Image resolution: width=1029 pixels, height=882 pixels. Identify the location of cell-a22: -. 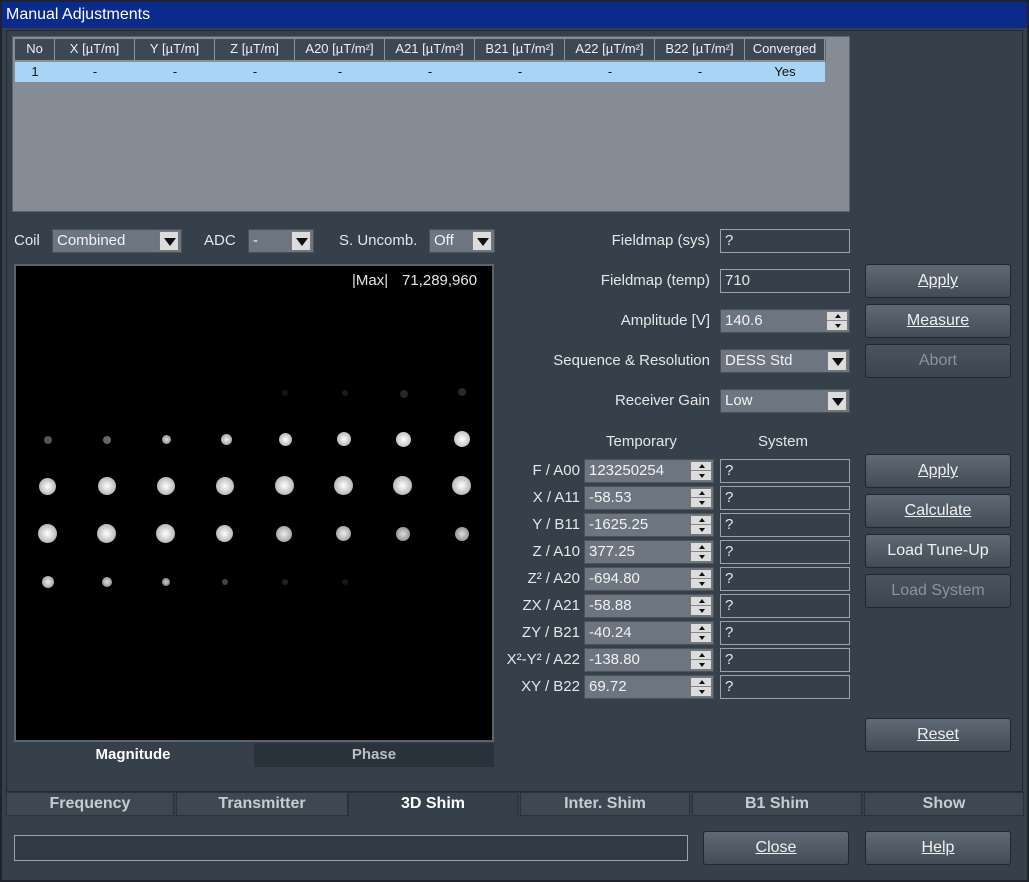
(610, 71).